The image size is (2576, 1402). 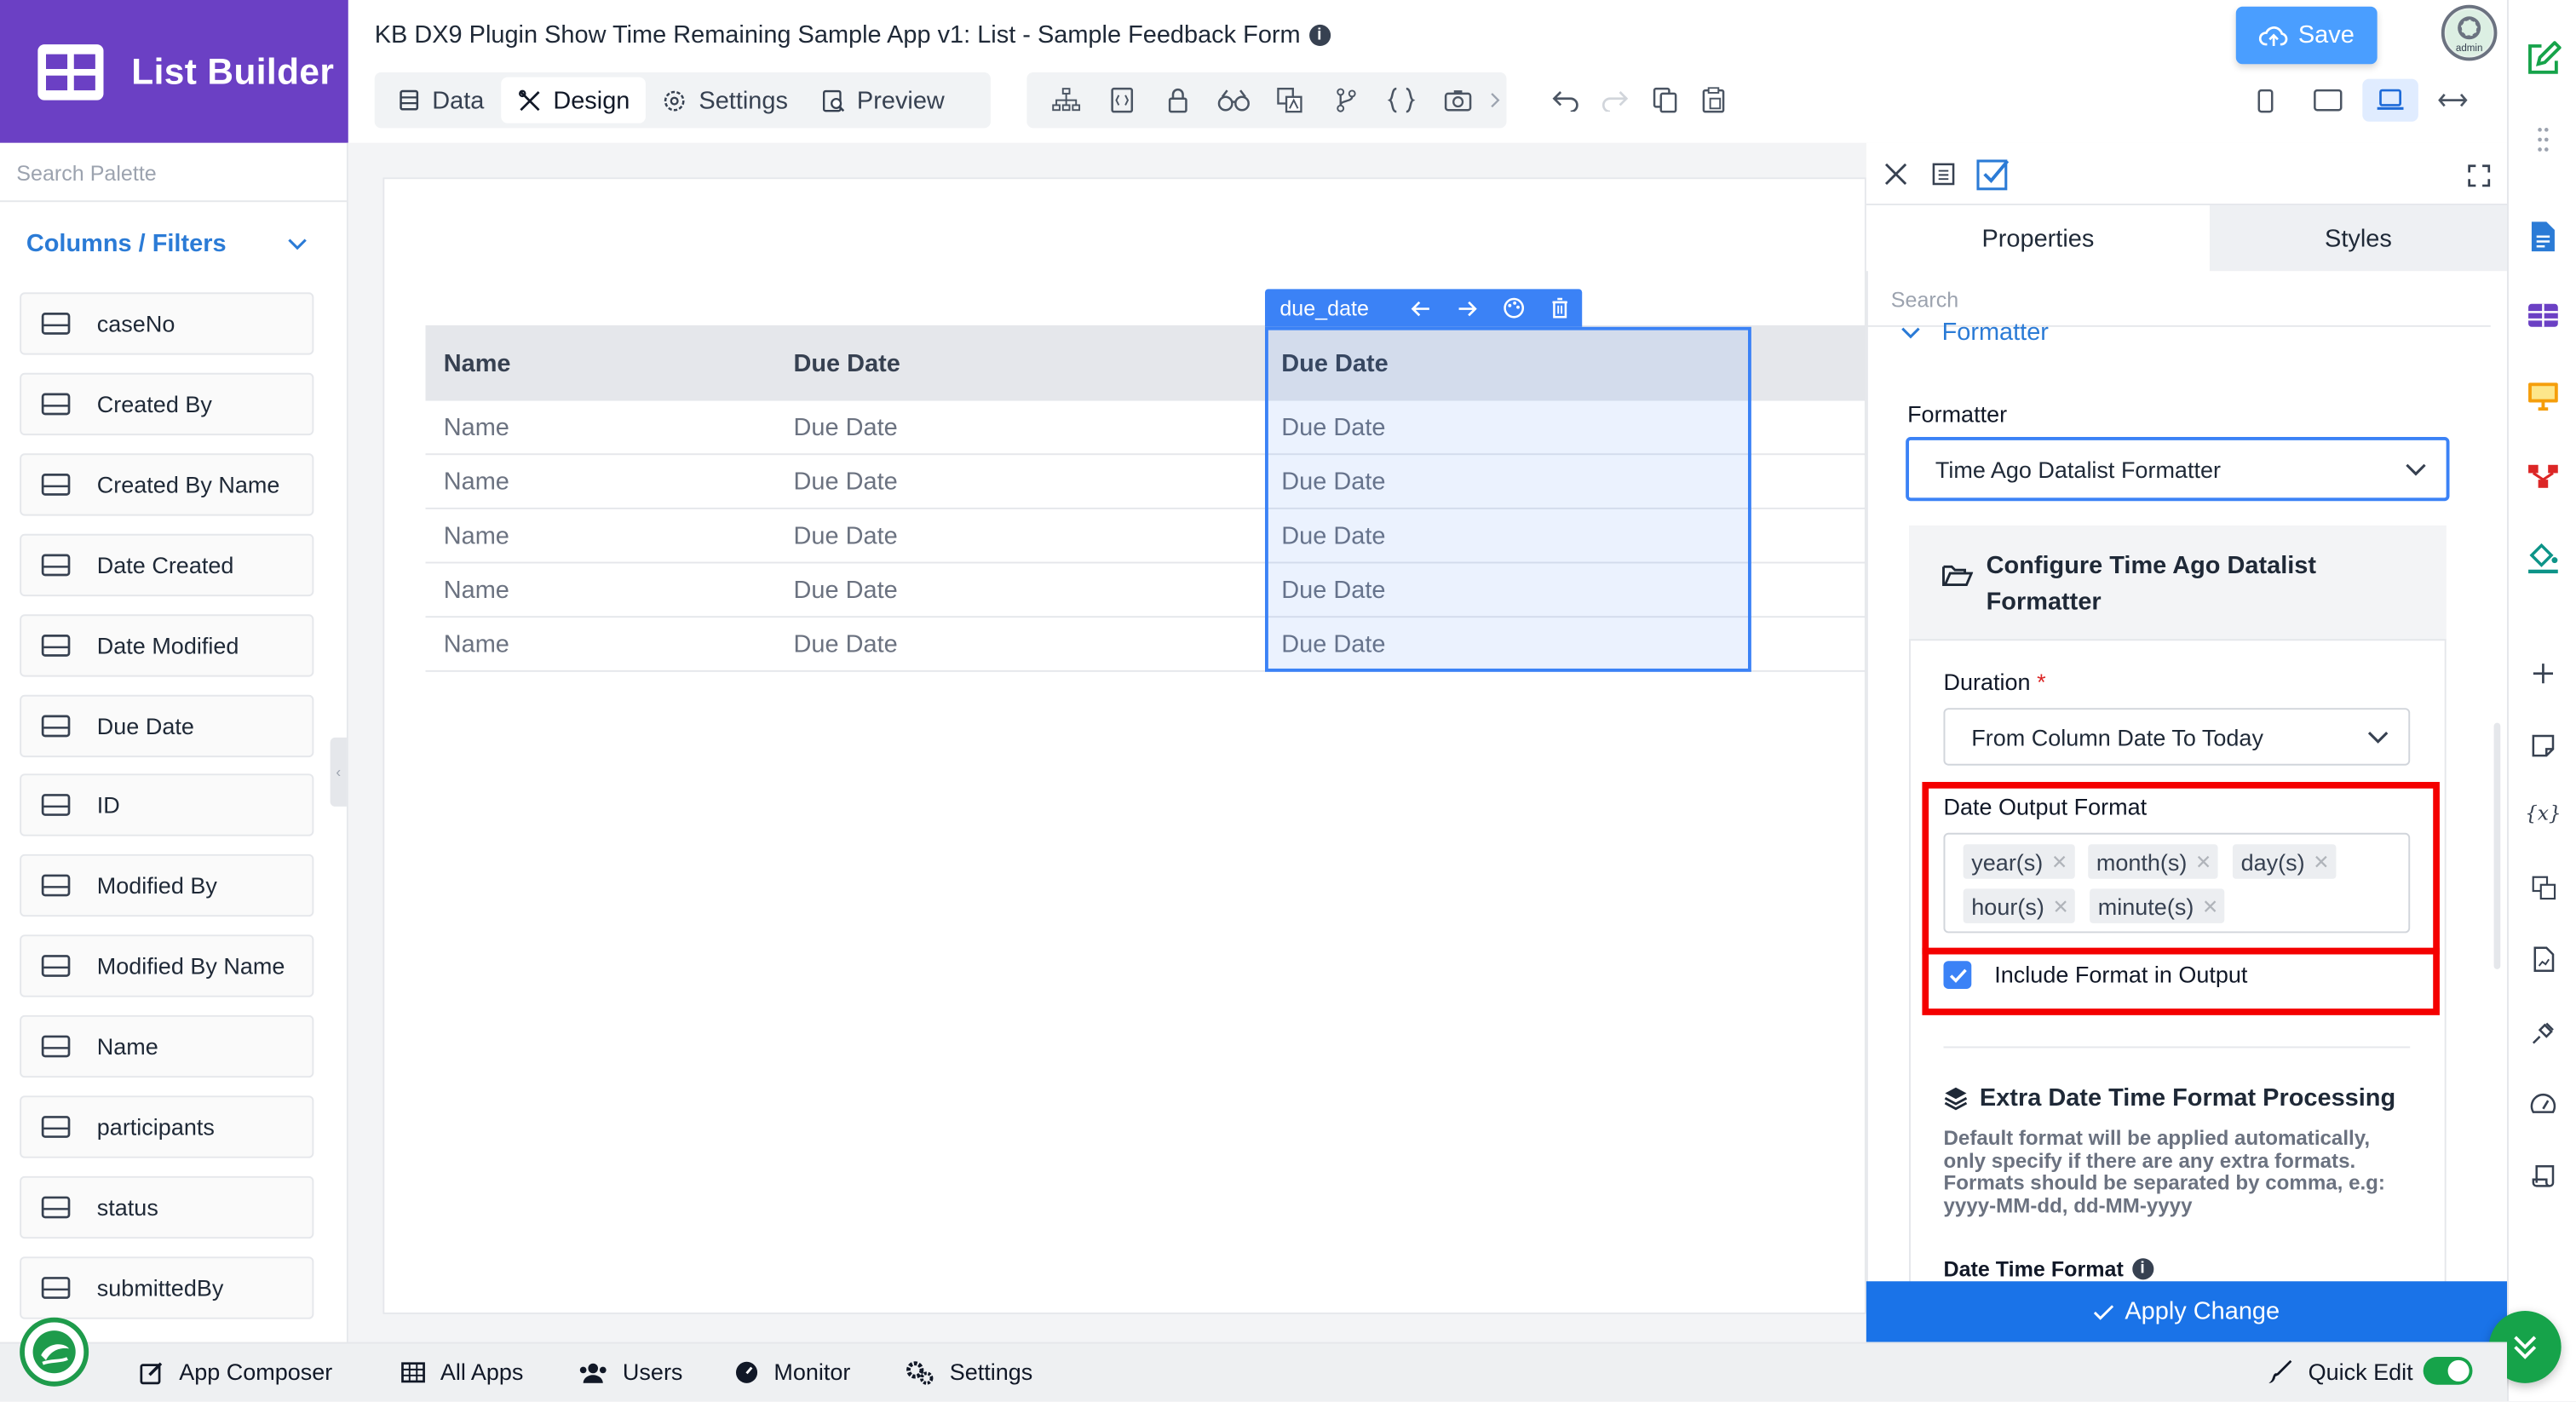 What do you see at coordinates (441, 101) in the screenshot?
I see `tab-data: Data` at bounding box center [441, 101].